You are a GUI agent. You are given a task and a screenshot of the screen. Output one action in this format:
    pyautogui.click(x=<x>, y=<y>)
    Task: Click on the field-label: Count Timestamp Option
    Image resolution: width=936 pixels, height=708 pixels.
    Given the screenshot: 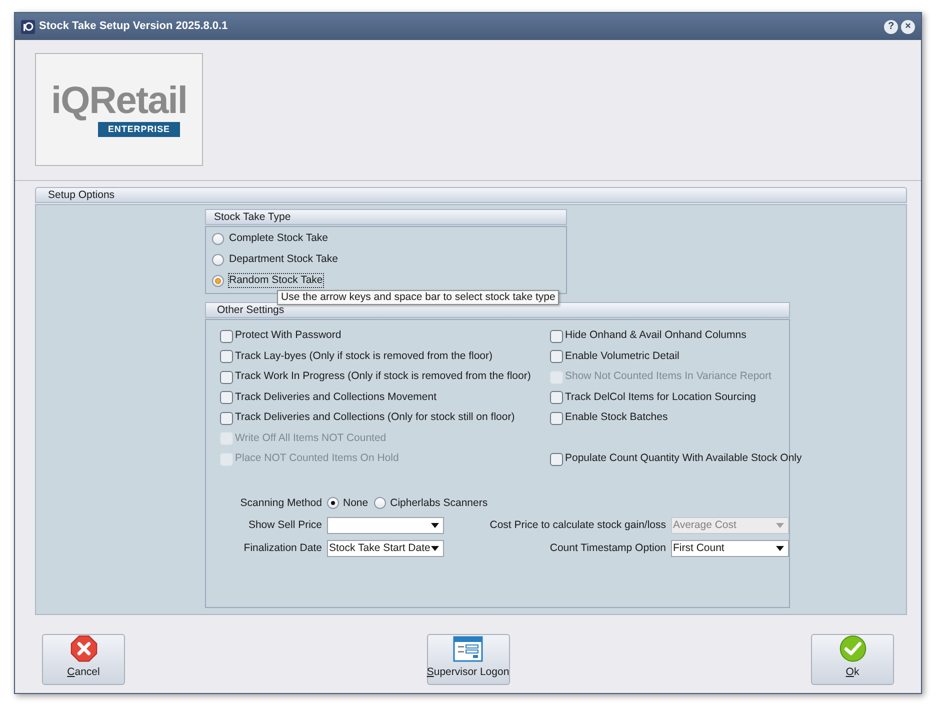 What is the action you would take?
    pyautogui.click(x=607, y=548)
    